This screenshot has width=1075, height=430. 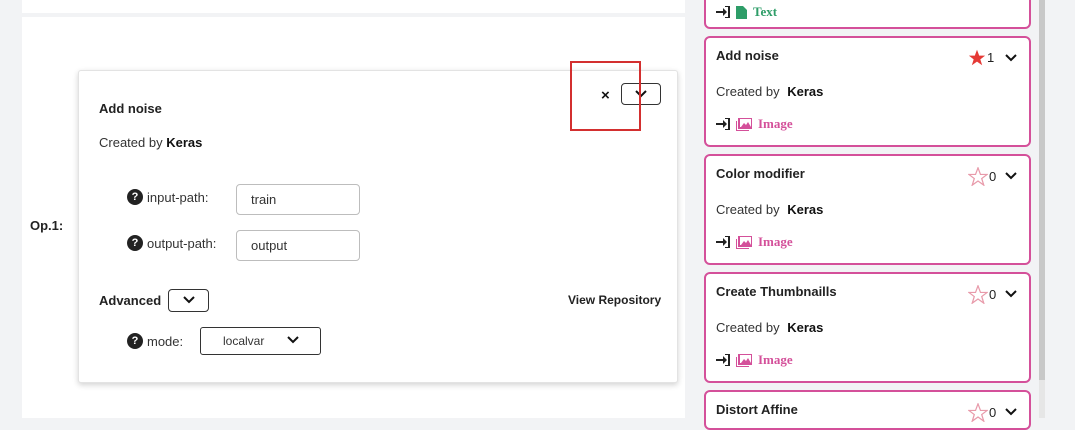 I want to click on tile-title: Color modifier, so click(x=760, y=173).